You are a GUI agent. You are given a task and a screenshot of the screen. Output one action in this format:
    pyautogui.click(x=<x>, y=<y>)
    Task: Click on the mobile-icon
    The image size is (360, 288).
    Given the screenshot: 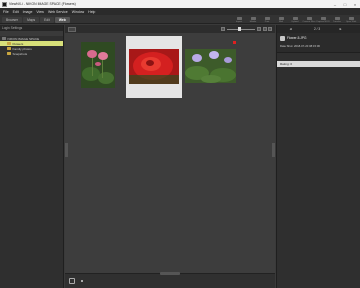 What is the action you would take?
    pyautogui.click(x=253, y=18)
    